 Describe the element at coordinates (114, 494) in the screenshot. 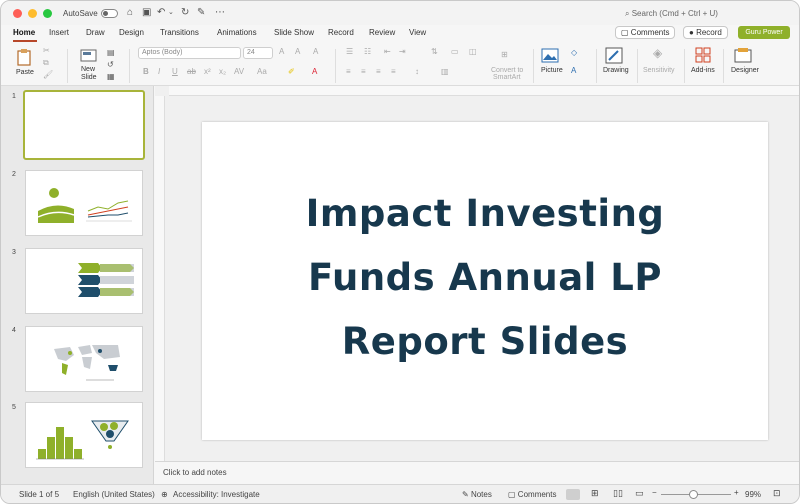

I see `language-indicator: English (United States)` at that location.